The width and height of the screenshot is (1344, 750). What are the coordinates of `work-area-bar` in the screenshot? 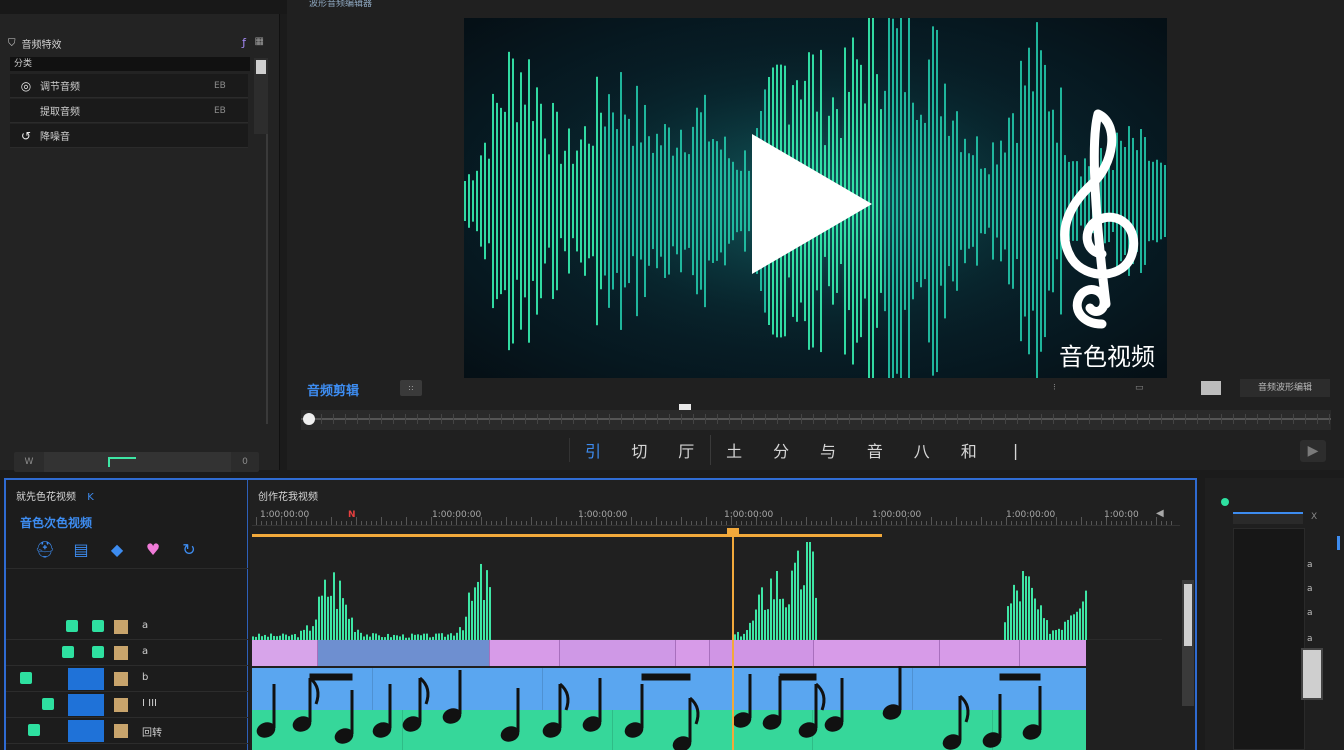 It's located at (567, 535).